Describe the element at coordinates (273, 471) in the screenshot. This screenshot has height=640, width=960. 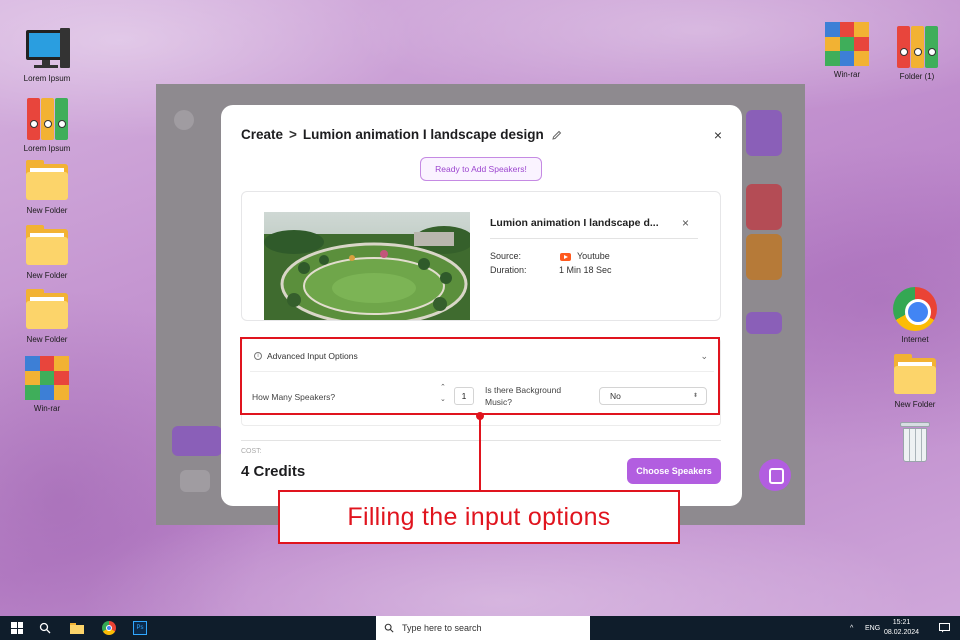
I see `credits-value: 4 Credits` at that location.